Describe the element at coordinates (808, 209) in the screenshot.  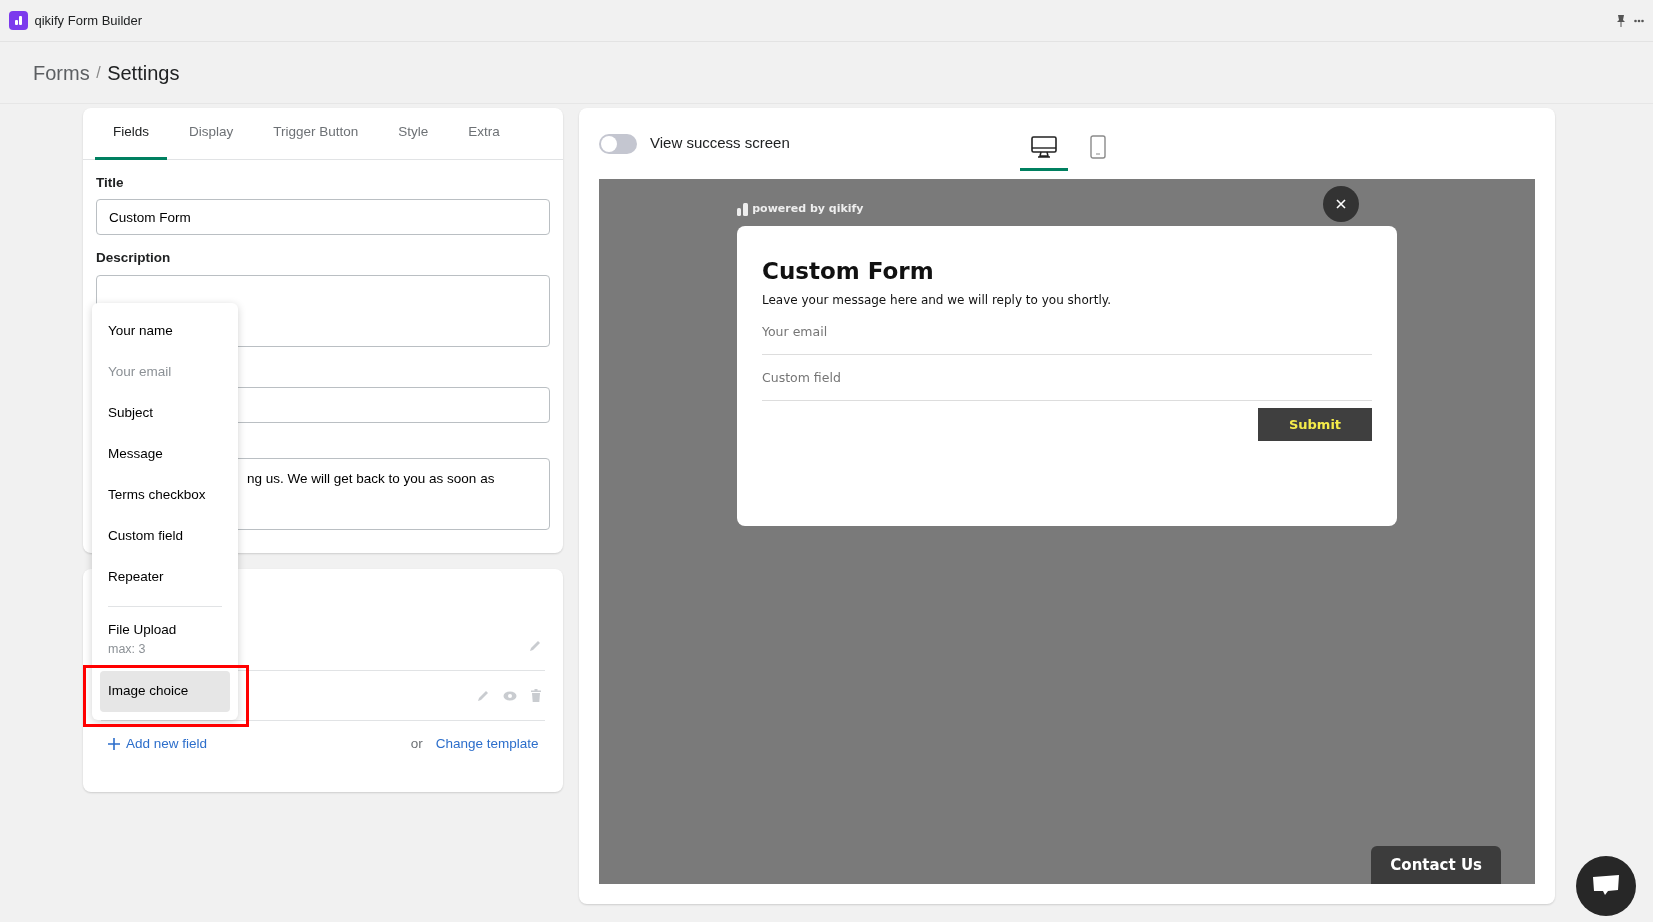
I see `branding-text: powered by qikify` at that location.